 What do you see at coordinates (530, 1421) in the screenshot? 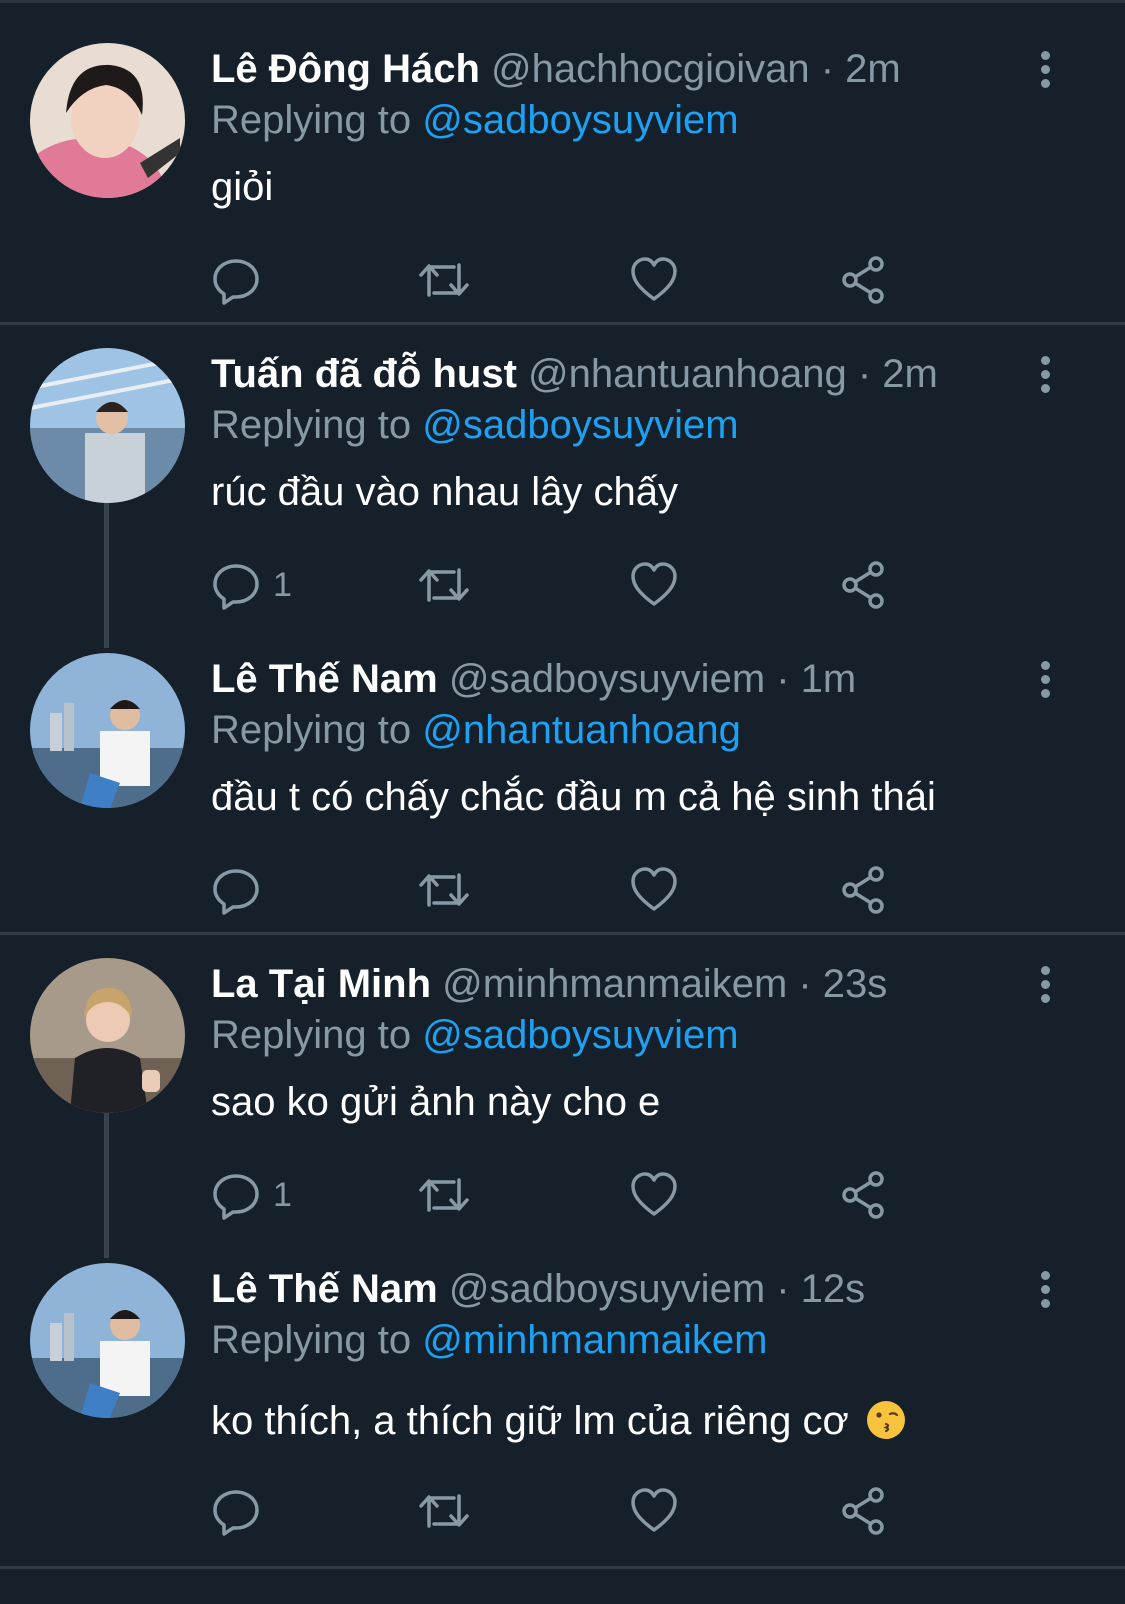
I see `tweet-text: ko thích, a thích giữ lm của riêng cơ` at bounding box center [530, 1421].